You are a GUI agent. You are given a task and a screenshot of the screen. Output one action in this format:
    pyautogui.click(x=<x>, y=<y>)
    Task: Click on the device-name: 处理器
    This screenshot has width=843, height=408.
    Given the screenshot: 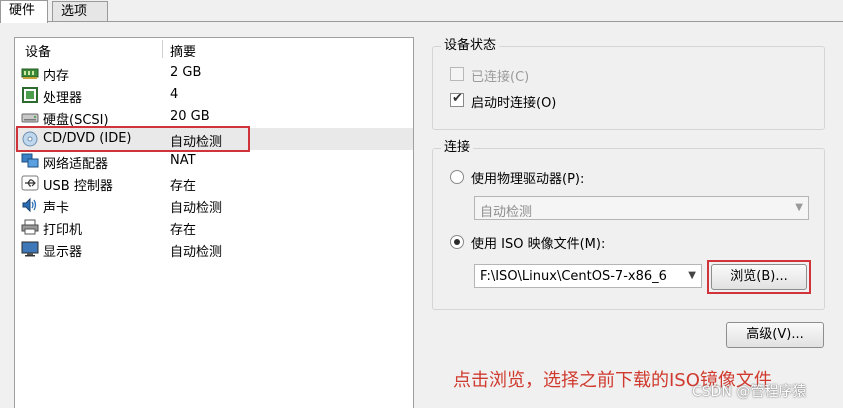 What is the action you would take?
    pyautogui.click(x=63, y=98)
    